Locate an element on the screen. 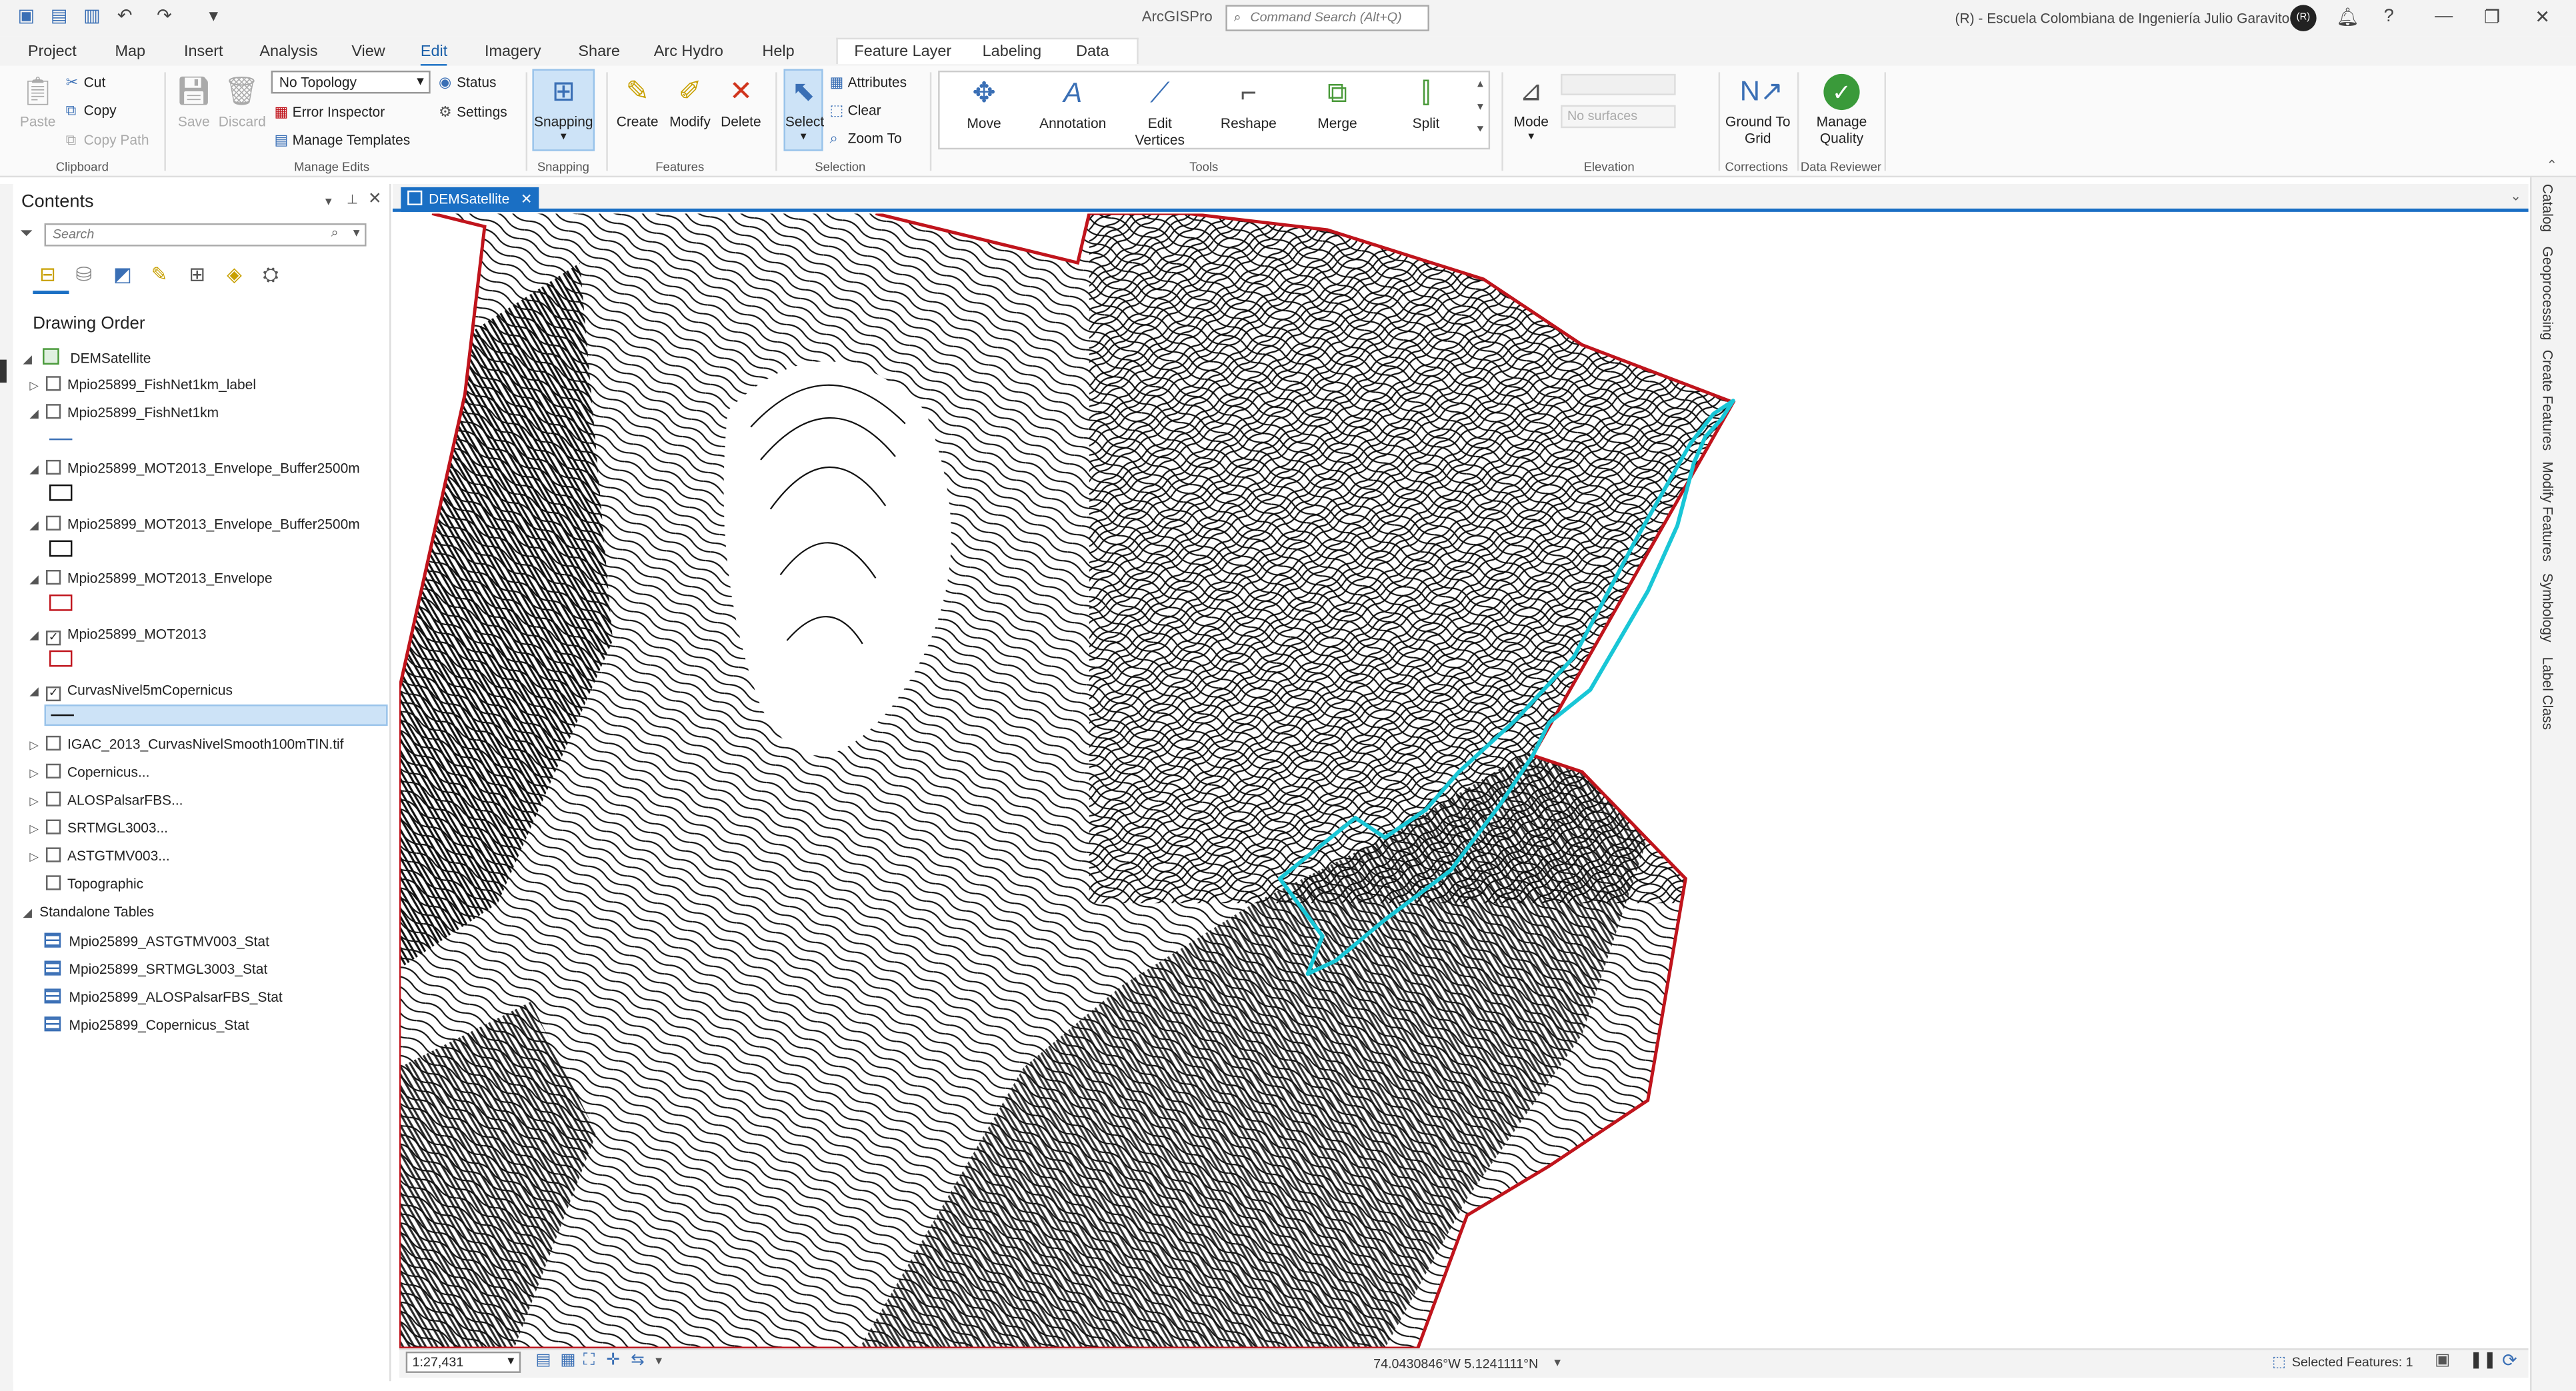 This screenshot has height=1391, width=2576. cut-button: ✂ Cut is located at coordinates (86, 83).